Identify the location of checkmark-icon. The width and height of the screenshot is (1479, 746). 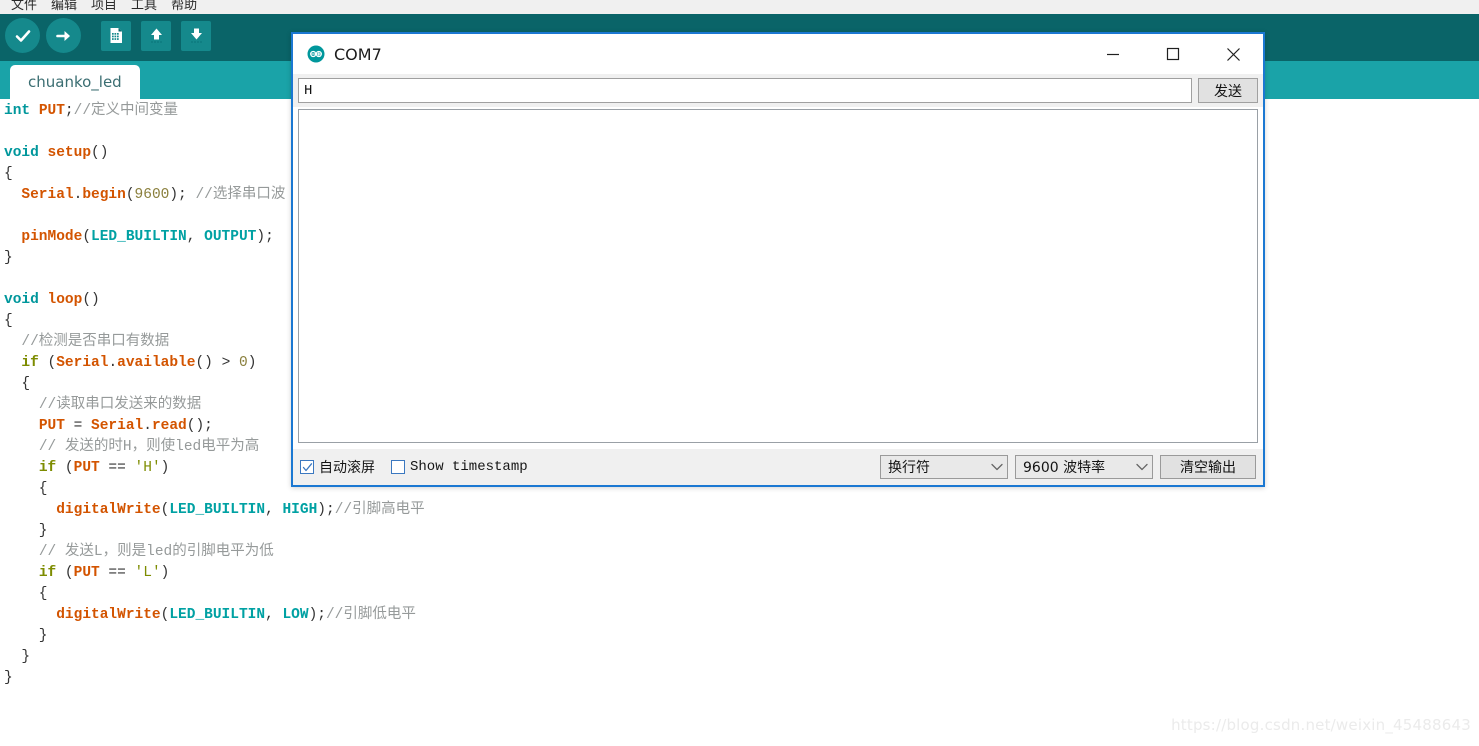
(307, 466).